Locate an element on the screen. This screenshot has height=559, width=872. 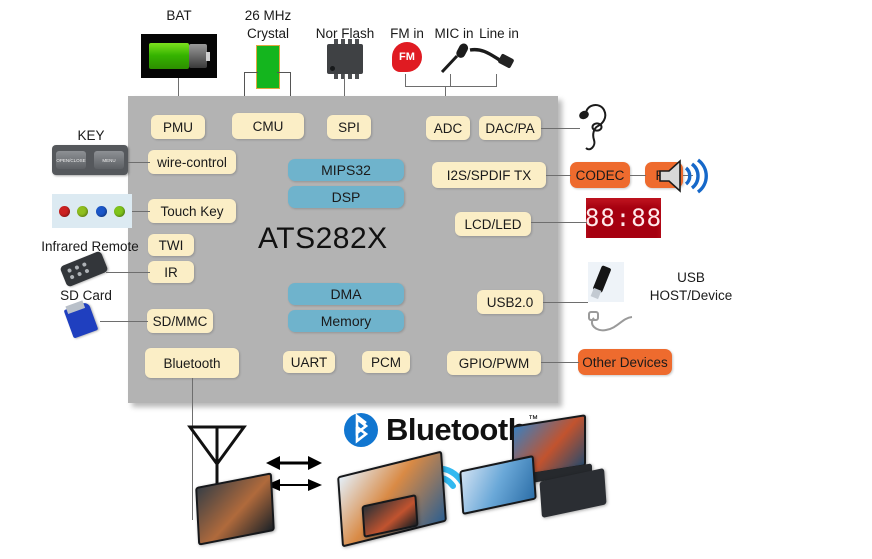
key-label: KEY is located at coordinates (91, 135).